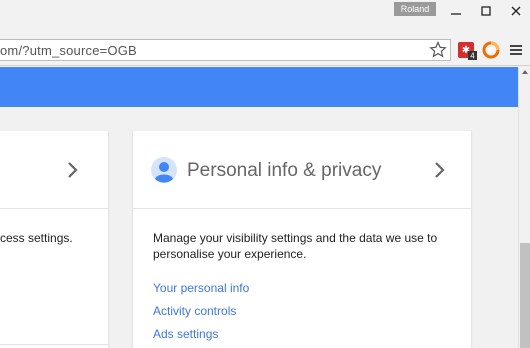 The image size is (530, 348). Describe the element at coordinates (456, 11) in the screenshot. I see `minimize-button` at that location.